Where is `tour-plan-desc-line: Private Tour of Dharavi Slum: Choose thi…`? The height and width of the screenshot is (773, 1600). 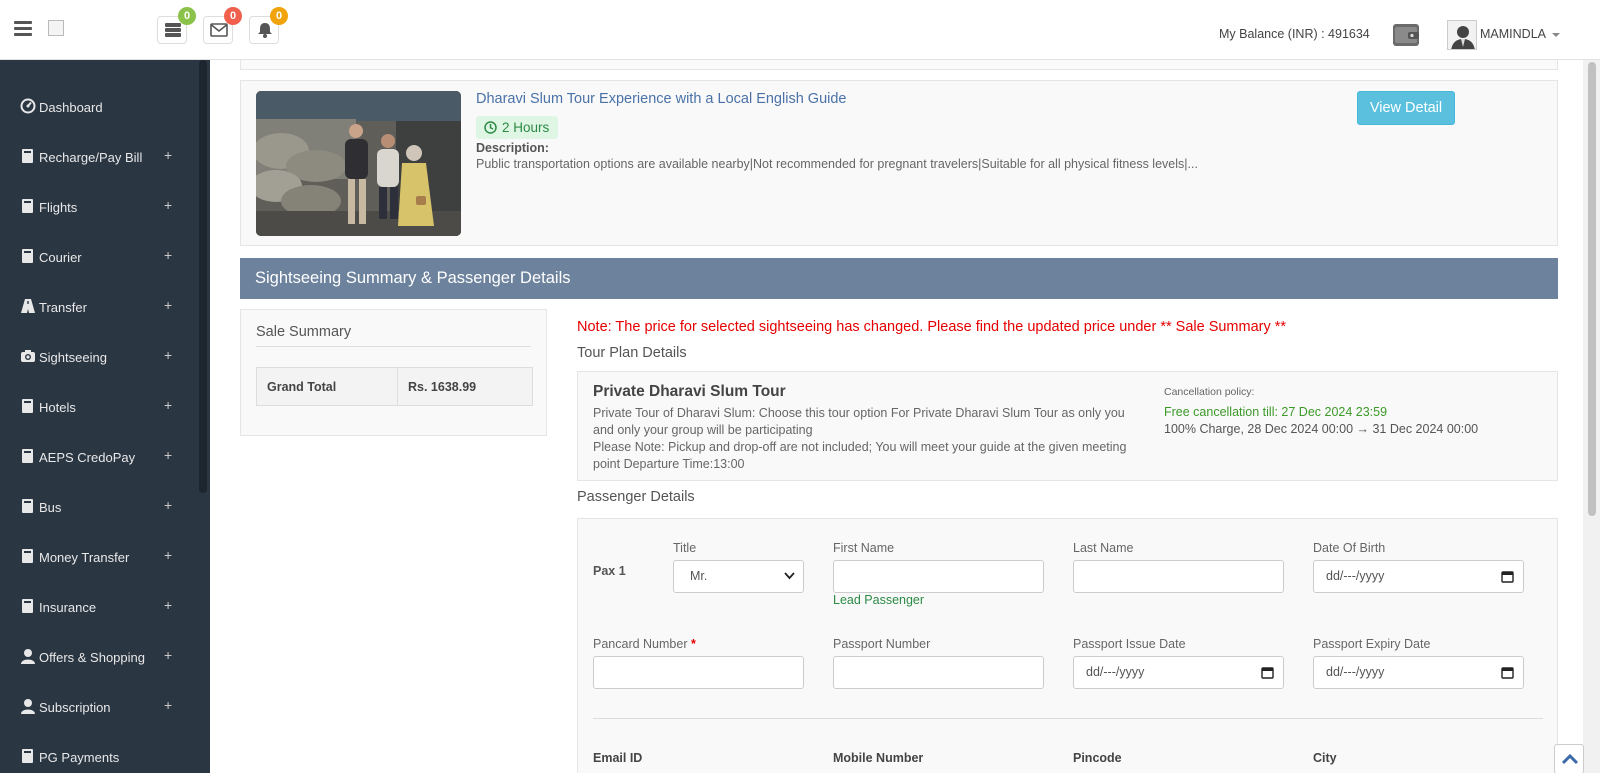 tour-plan-desc-line: Private Tour of Dharavi Slum: Choose thi… is located at coordinates (859, 421).